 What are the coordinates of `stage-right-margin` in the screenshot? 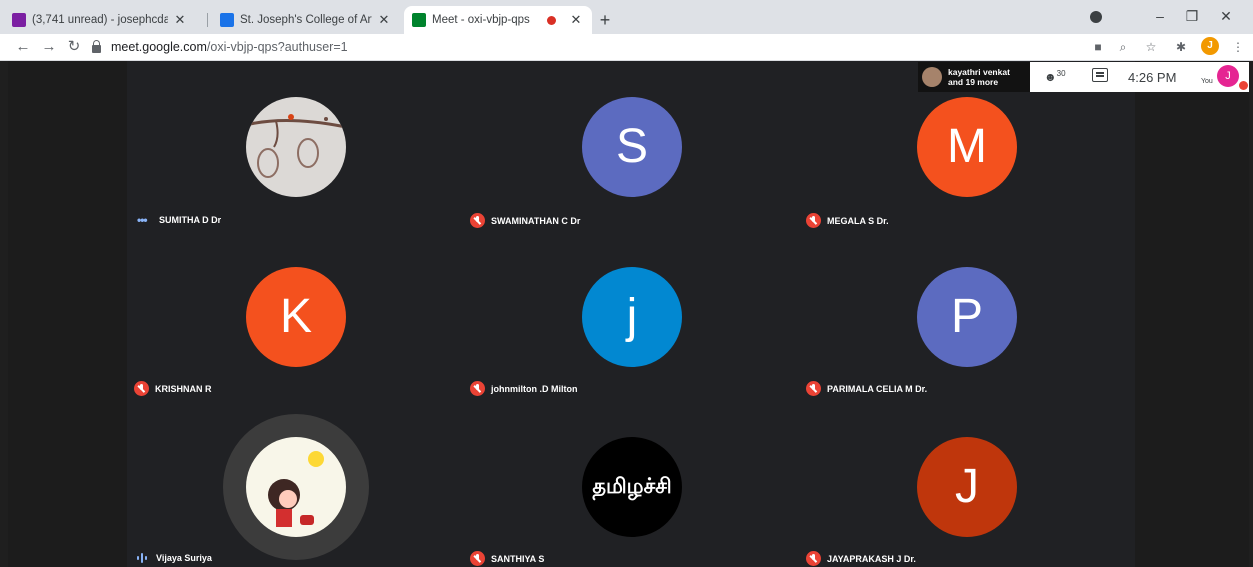 It's located at (1192, 314).